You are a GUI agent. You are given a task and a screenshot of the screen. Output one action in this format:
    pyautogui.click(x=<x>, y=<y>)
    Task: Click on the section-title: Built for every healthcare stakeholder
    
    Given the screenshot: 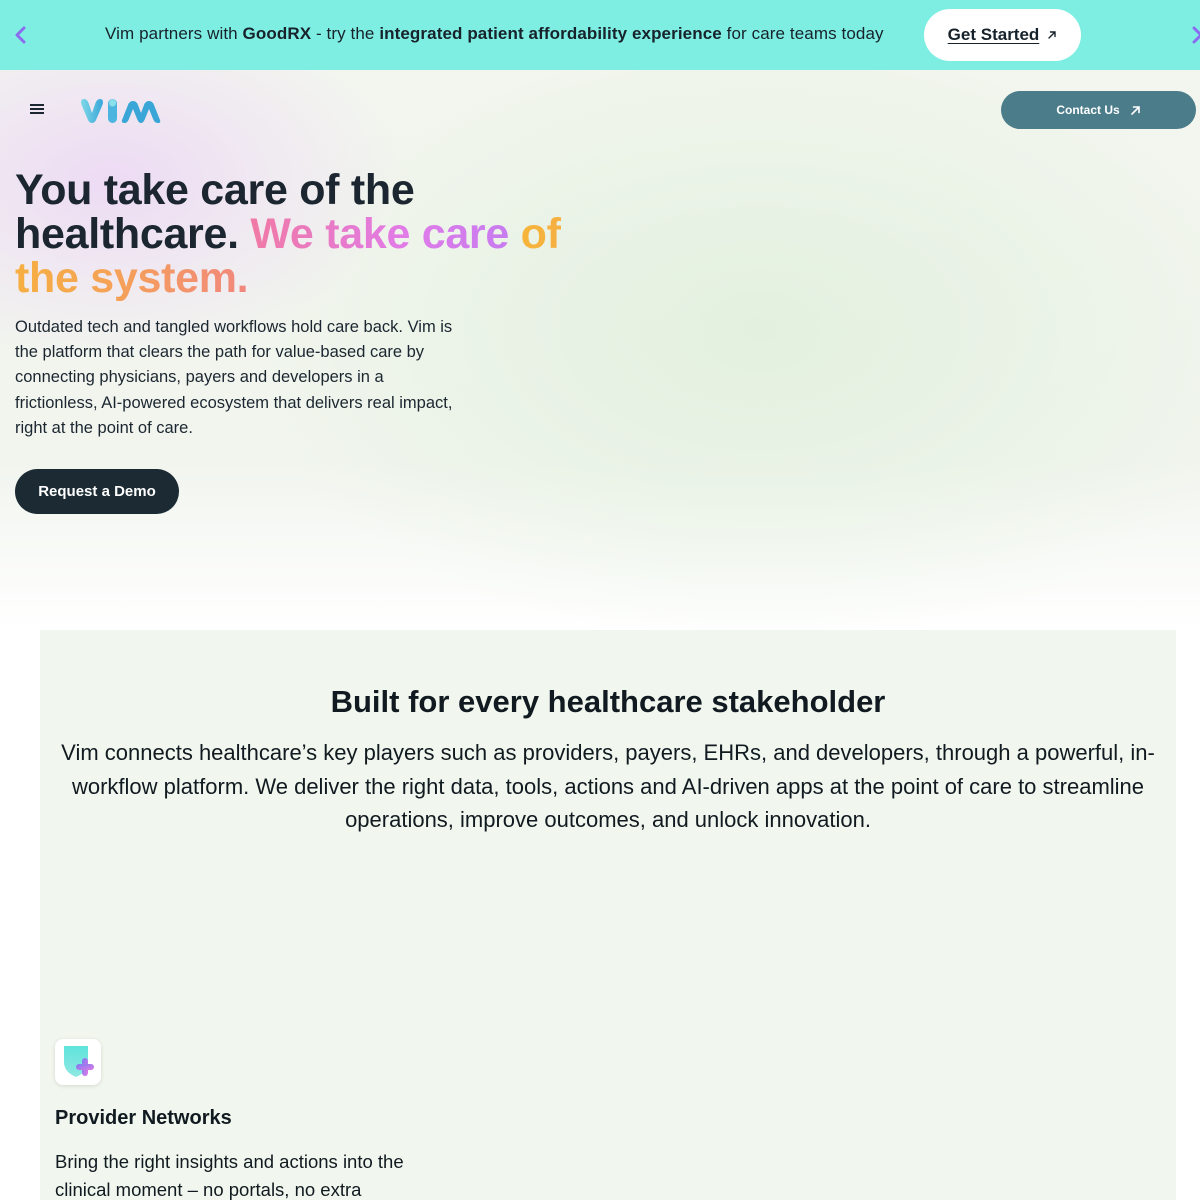 What is the action you would take?
    pyautogui.click(x=608, y=701)
    